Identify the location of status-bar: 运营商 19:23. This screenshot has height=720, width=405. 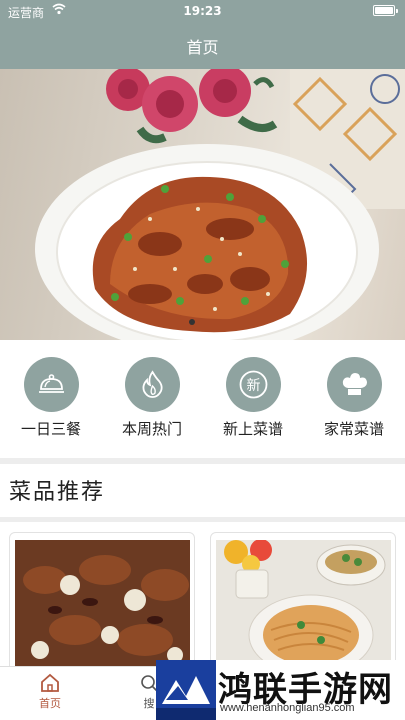
(202, 11).